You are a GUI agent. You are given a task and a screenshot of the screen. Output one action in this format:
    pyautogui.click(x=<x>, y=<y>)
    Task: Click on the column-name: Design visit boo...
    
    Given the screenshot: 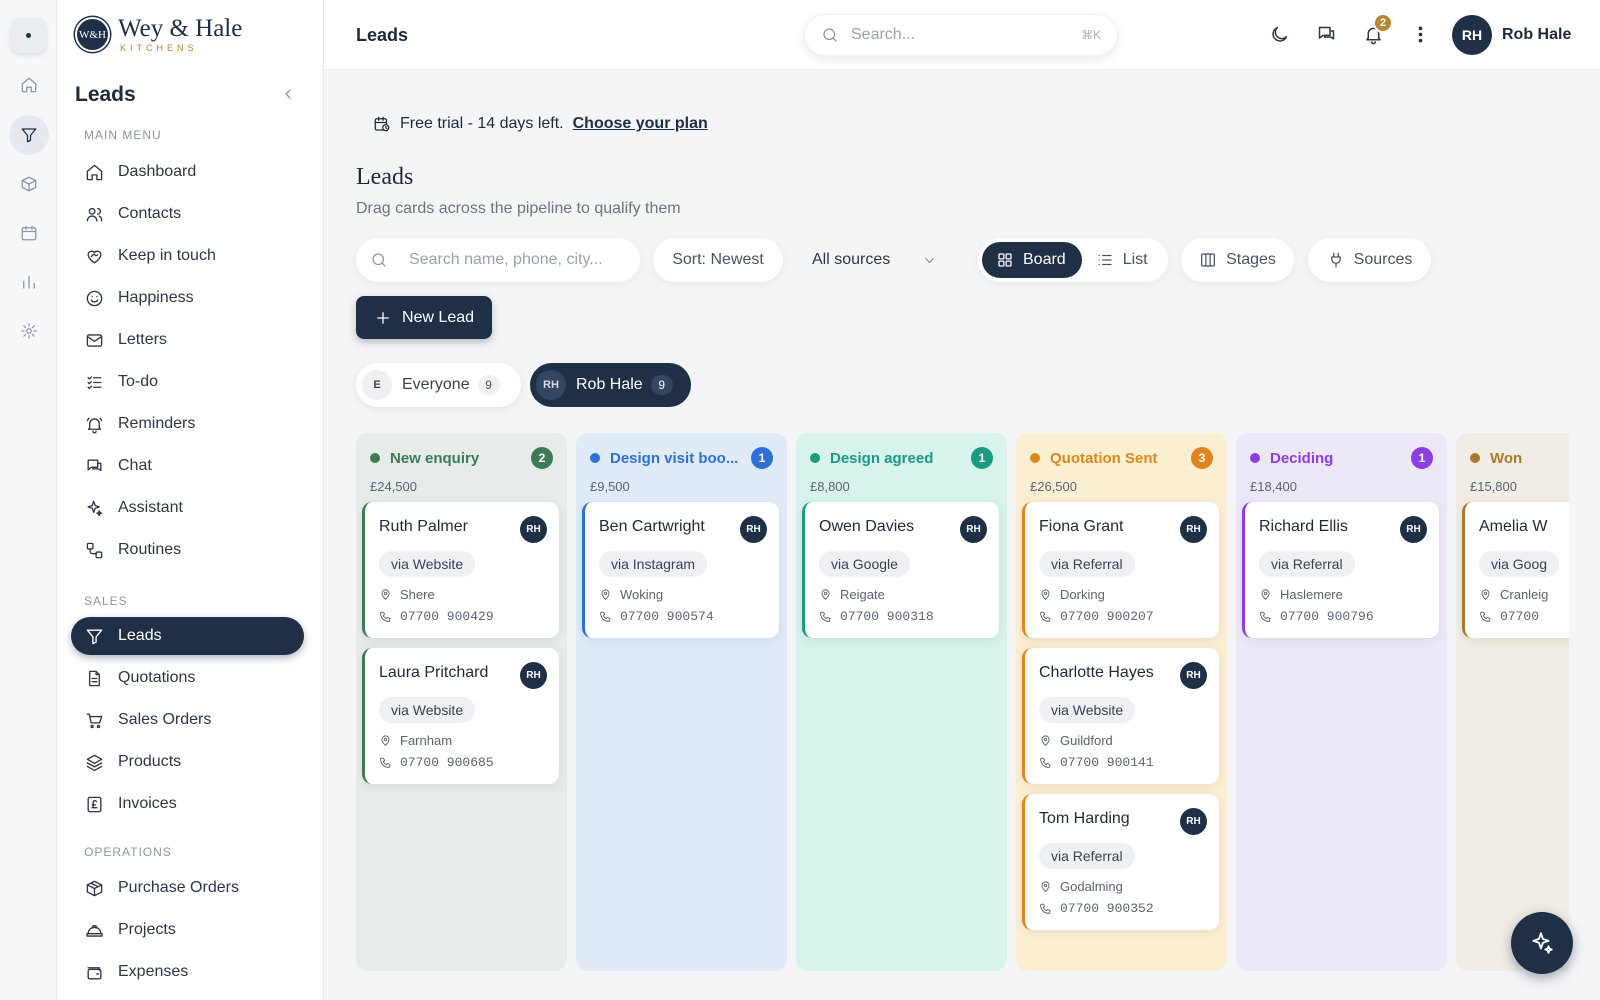 What is the action you would take?
    pyautogui.click(x=674, y=458)
    